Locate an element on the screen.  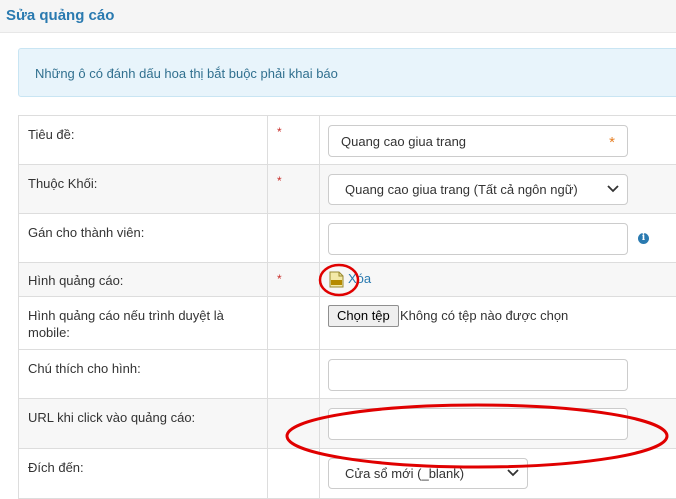
target-label: Đích đến: is located at coordinates (145, 467).